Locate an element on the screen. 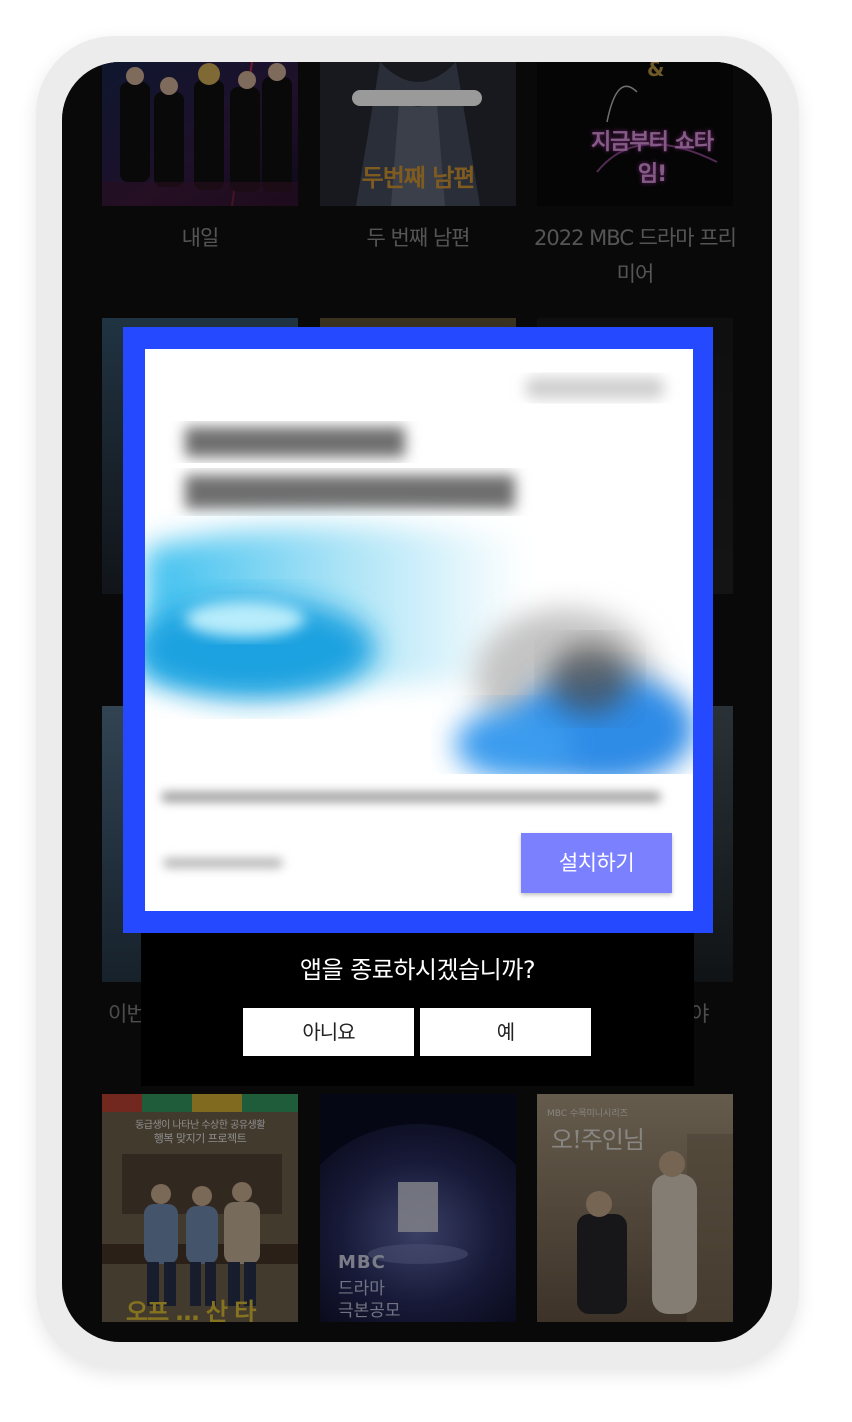  exit-dialog: 앱을 종료하시겠습니까? 아니요 예 is located at coordinates (417, 1006).